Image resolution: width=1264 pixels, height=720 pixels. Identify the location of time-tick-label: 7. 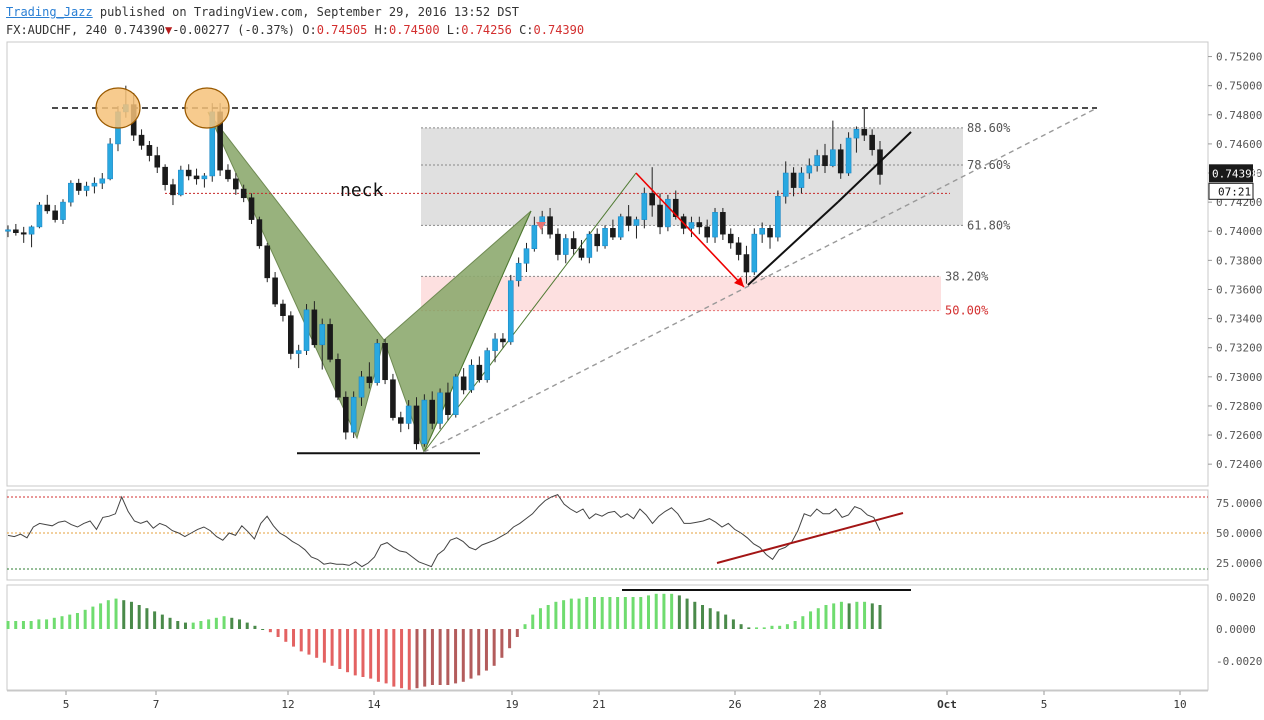
(156, 704).